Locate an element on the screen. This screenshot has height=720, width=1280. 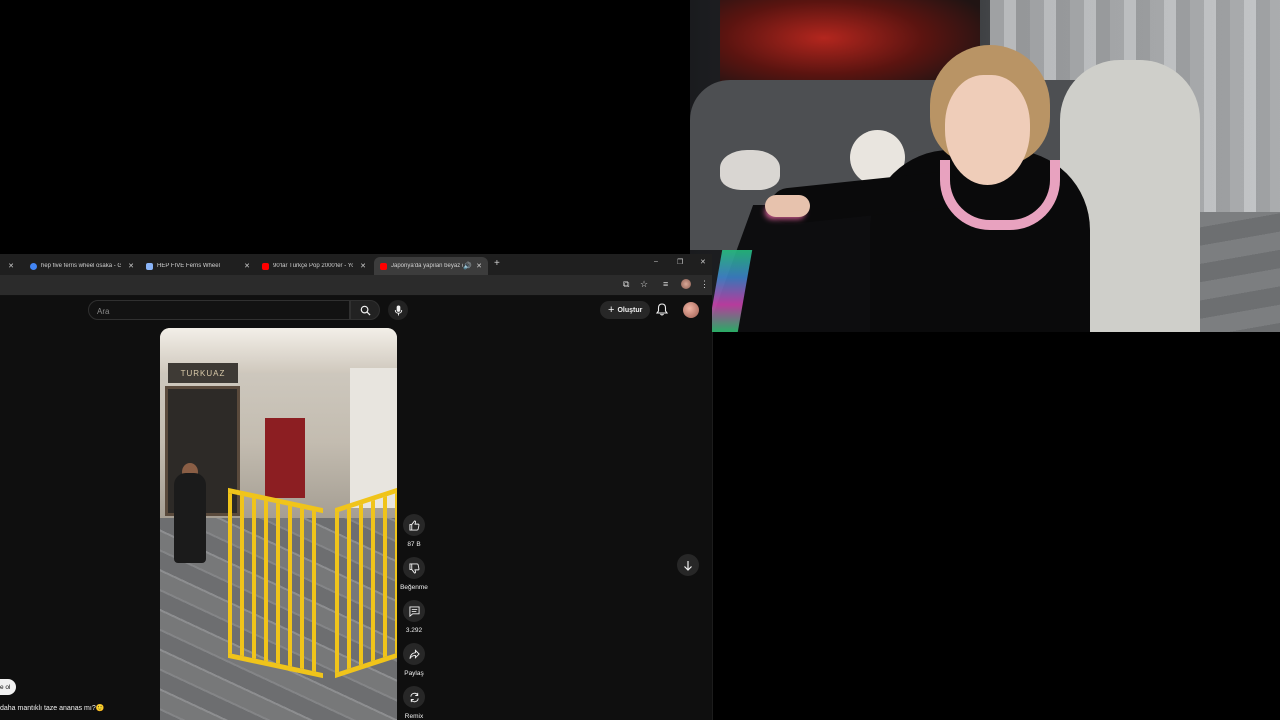
arrow-down-icon is located at coordinates (688, 565).